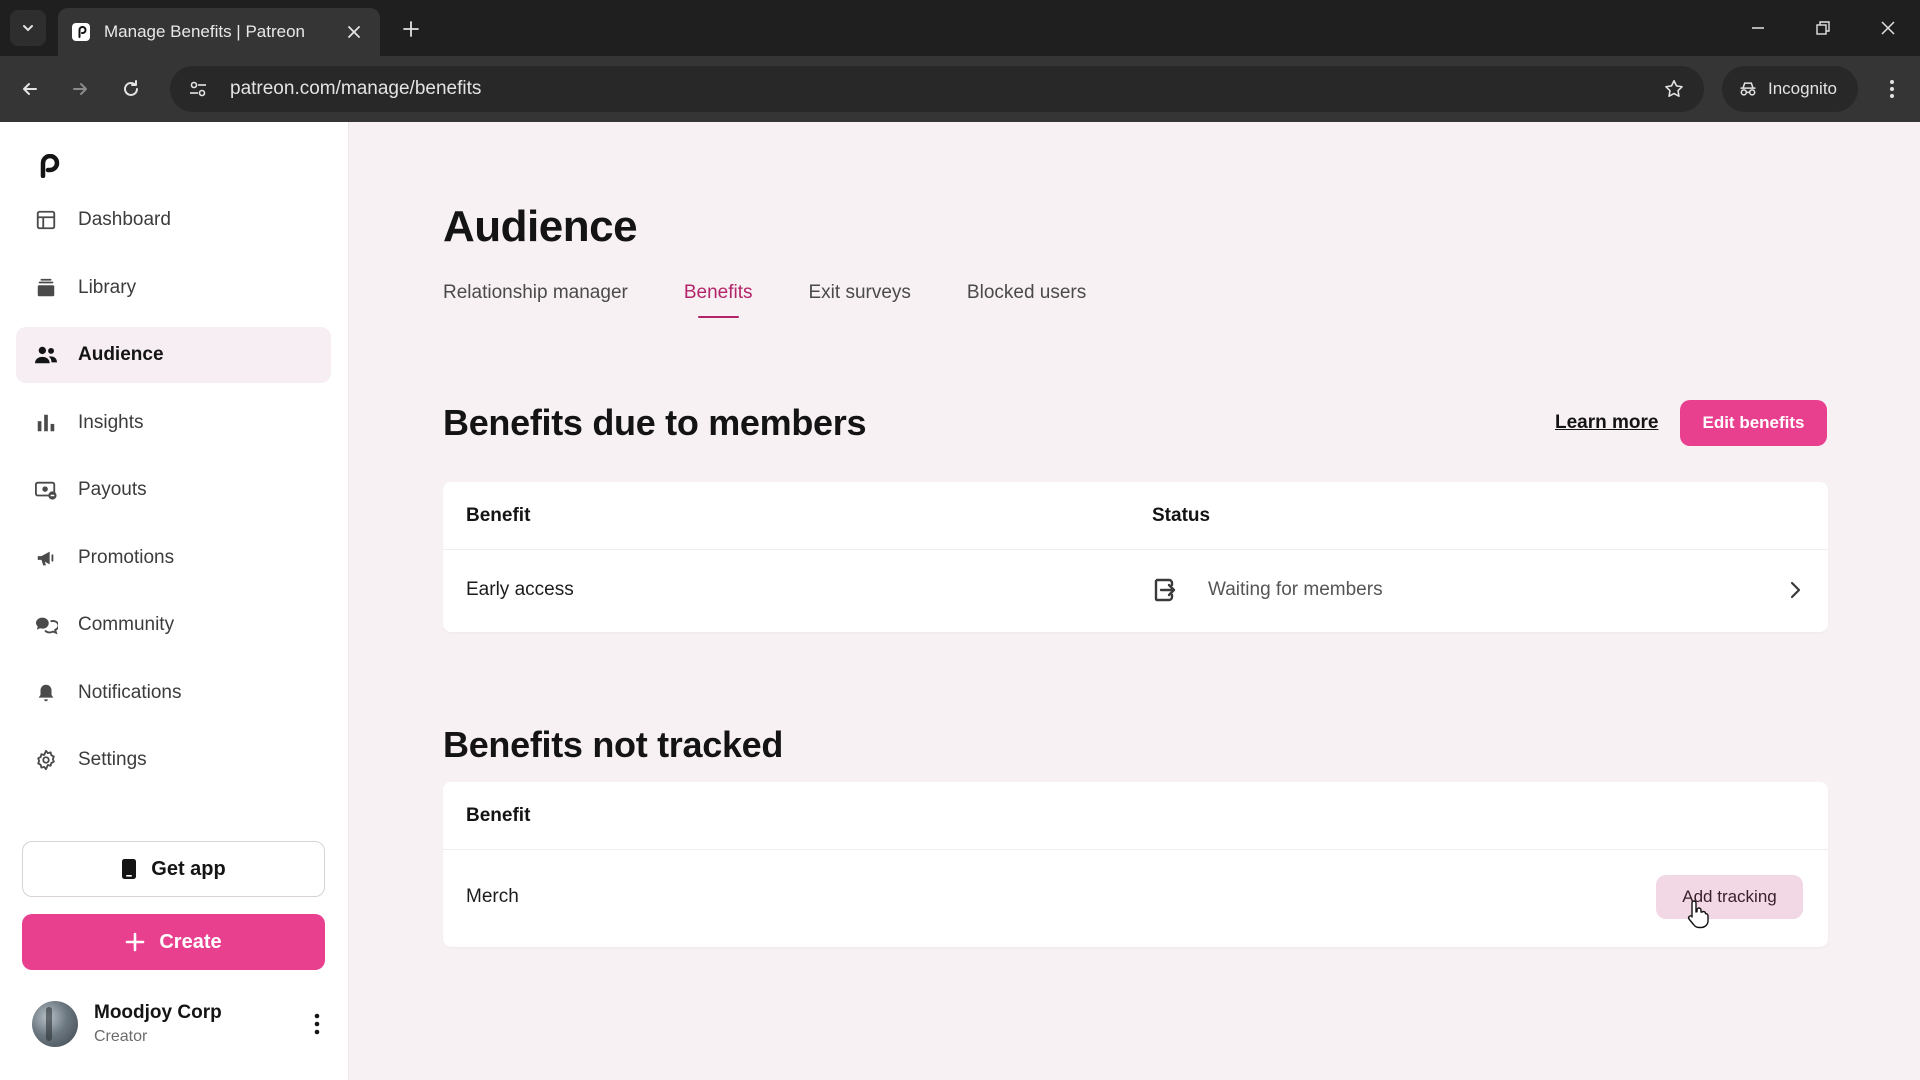 The height and width of the screenshot is (1080, 1920). I want to click on tab-blocked-users: Blocked users, so click(1026, 300).